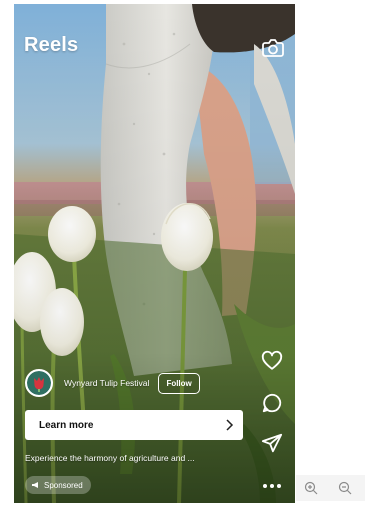  What do you see at coordinates (106, 383) in the screenshot?
I see `author-name: Wynyard Tulip Festival` at bounding box center [106, 383].